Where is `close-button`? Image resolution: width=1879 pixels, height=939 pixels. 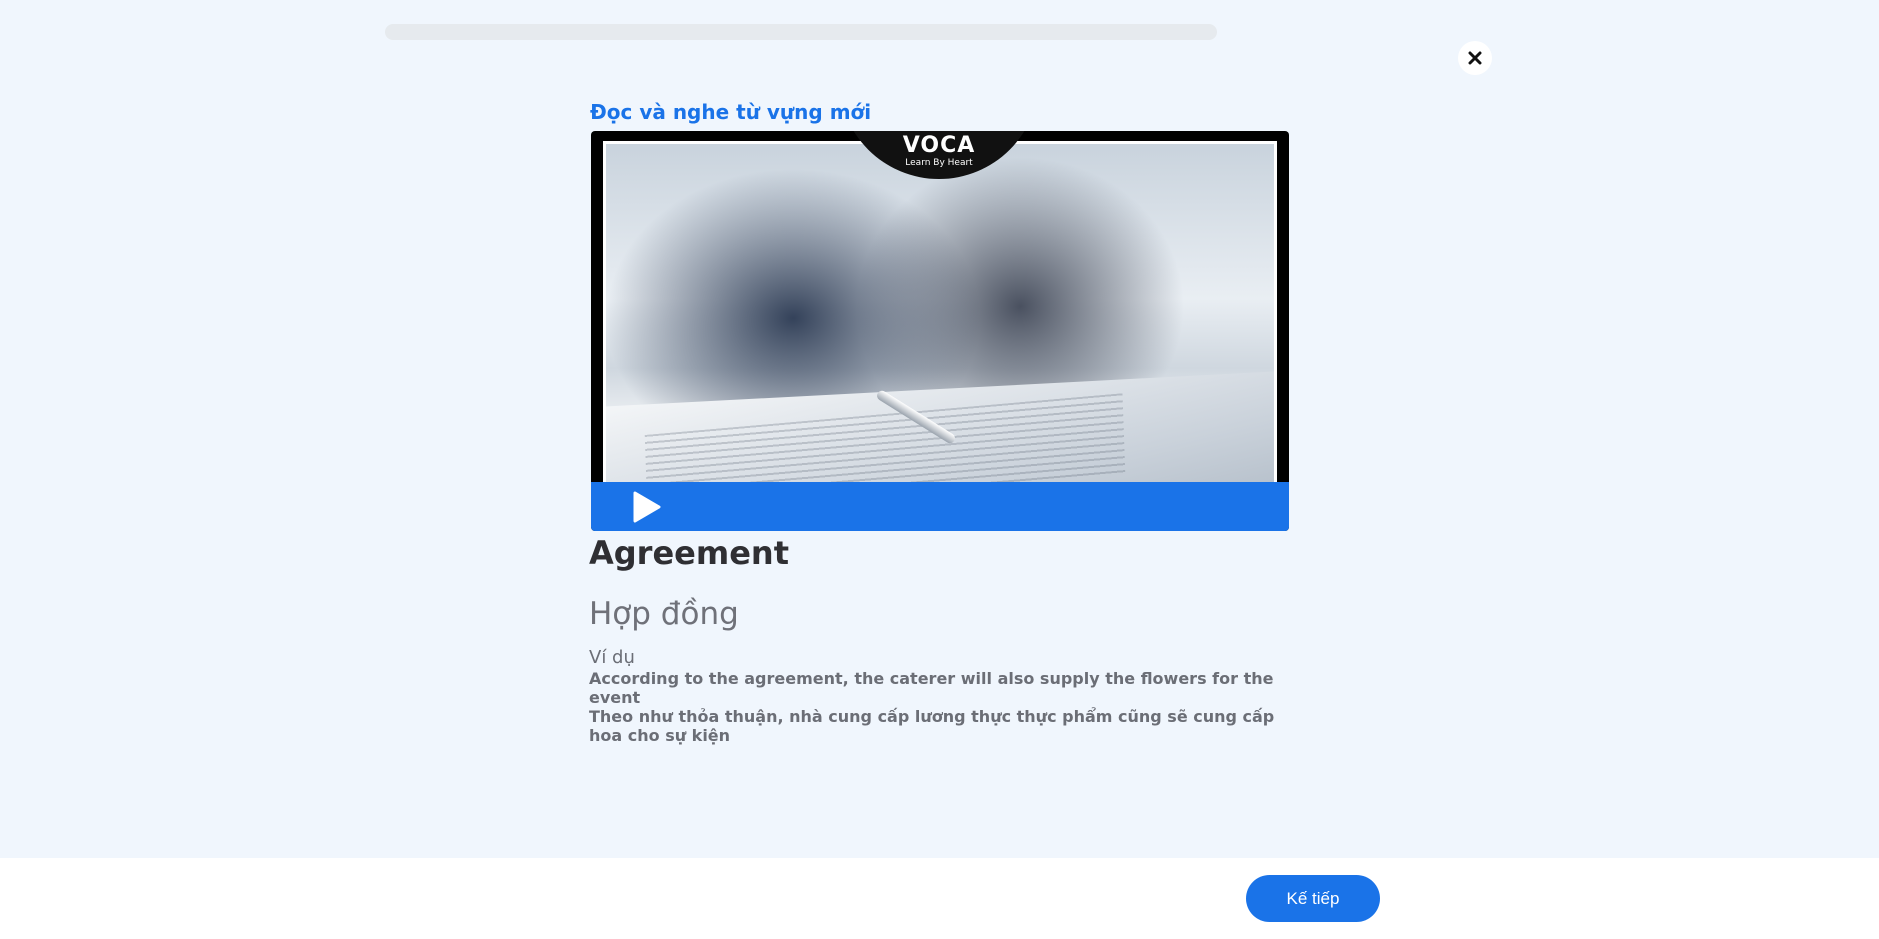 close-button is located at coordinates (1475, 58).